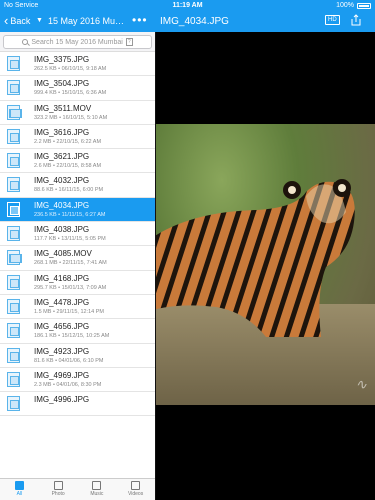  I want to click on file-row: IMG_4034.JPG 236.5 KB • 11/11/15, 6:27 AM, so click(77, 210).